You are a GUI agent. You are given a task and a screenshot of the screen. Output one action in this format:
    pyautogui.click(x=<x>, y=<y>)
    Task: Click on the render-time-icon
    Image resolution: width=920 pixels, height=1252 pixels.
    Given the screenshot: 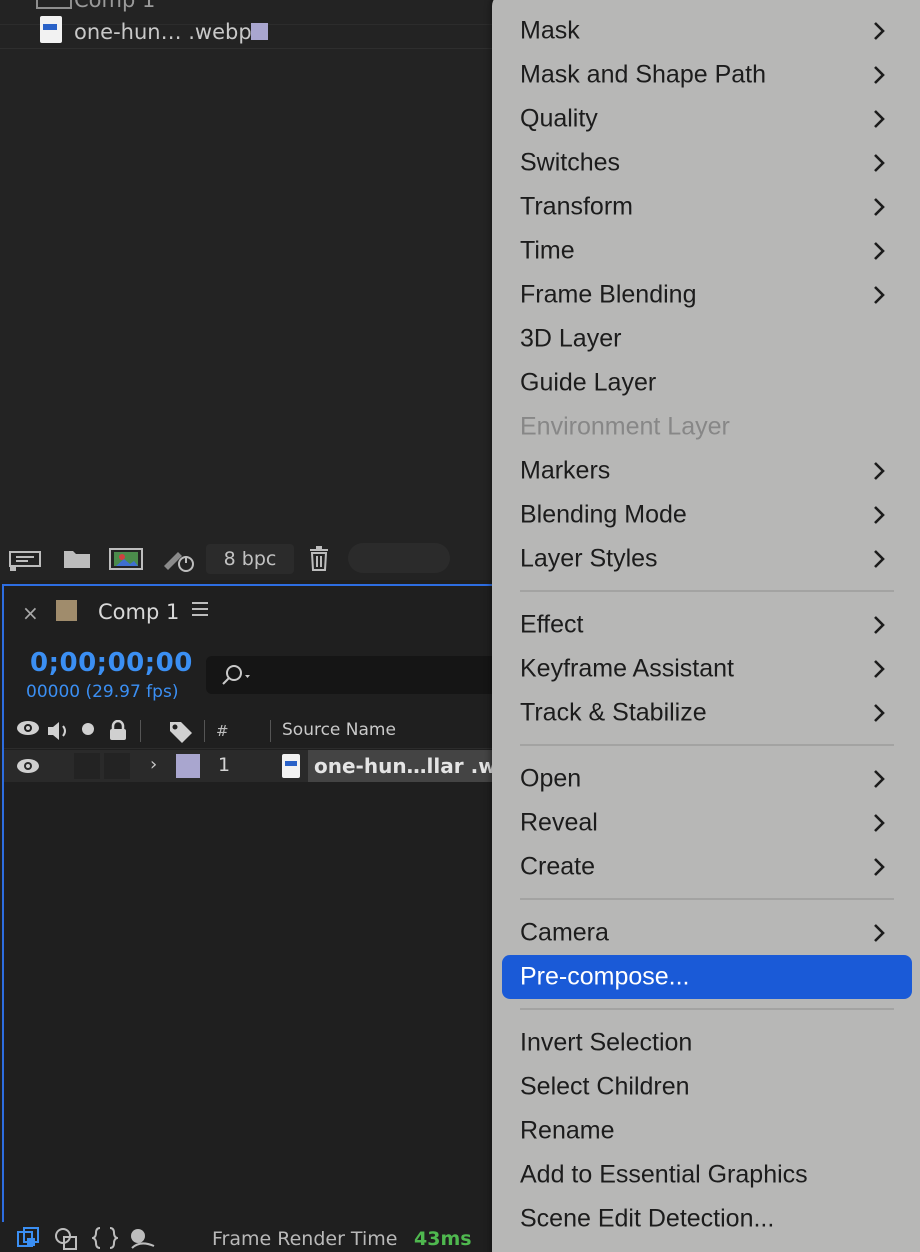 What is the action you would take?
    pyautogui.click(x=143, y=1238)
    